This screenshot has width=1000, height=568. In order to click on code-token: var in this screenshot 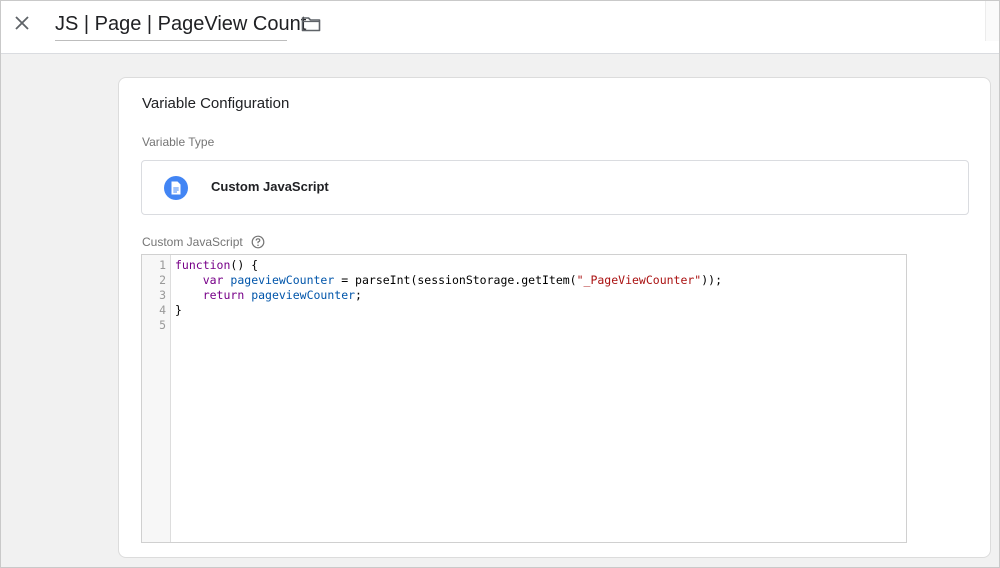, I will do `click(213, 280)`.